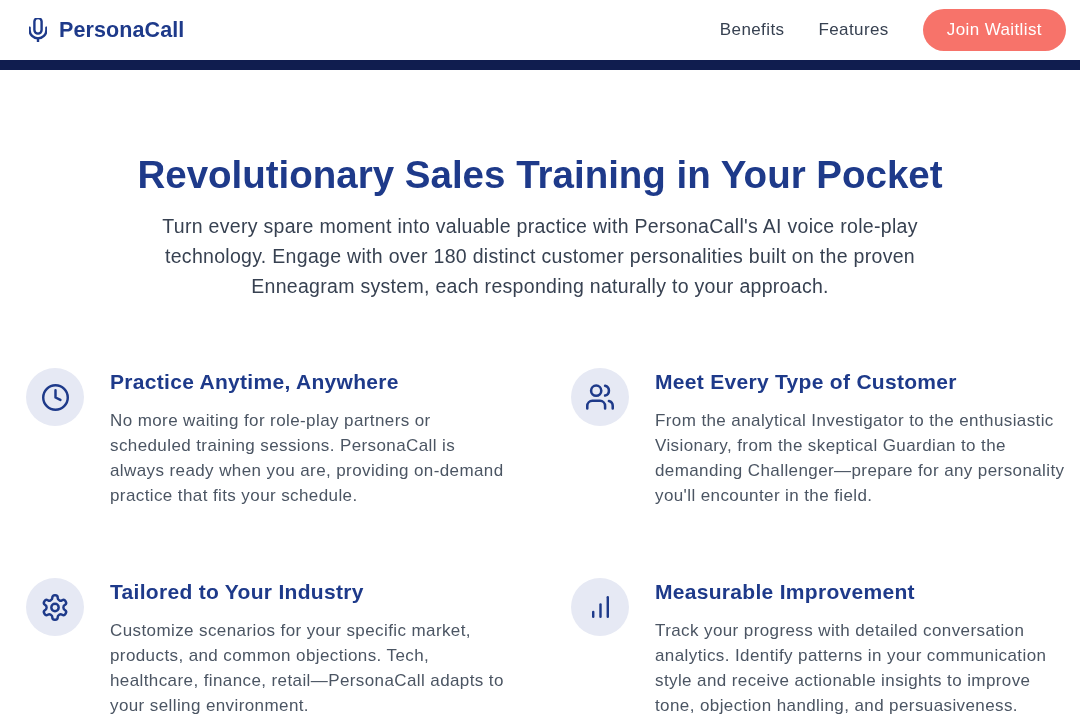  What do you see at coordinates (540, 256) in the screenshot?
I see `hero-description: Turn every spare moment into valuable practice with PersonaCall's AI voice role-play technology. Engage with over 180 distinct customer personalities built on the proven Enneagram system, each responding naturally to your approach.` at bounding box center [540, 256].